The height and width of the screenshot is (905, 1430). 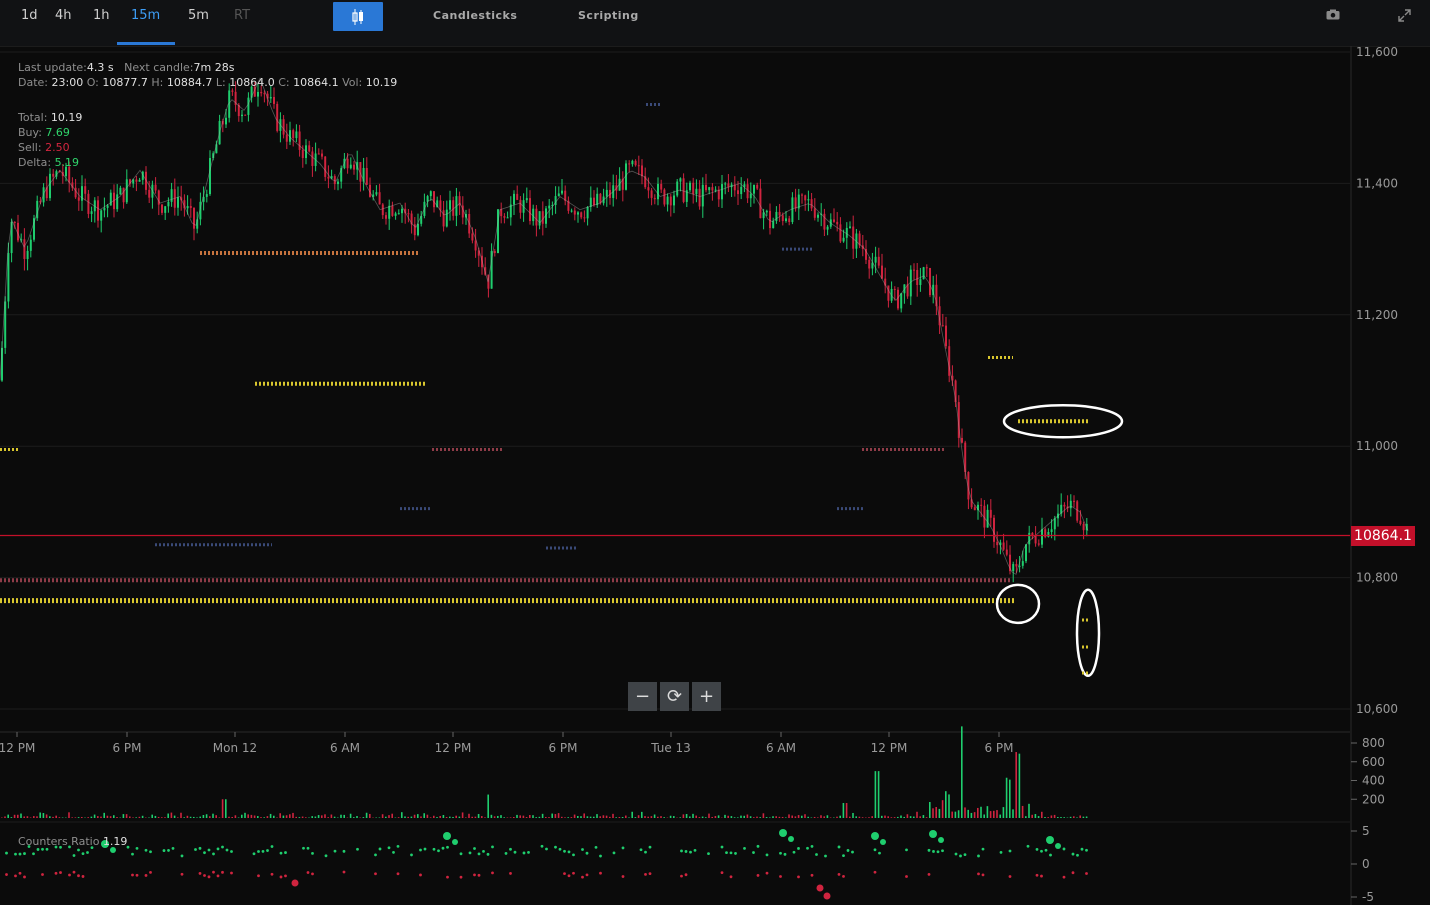 What do you see at coordinates (157, 82) in the screenshot?
I see `high-label: H:` at bounding box center [157, 82].